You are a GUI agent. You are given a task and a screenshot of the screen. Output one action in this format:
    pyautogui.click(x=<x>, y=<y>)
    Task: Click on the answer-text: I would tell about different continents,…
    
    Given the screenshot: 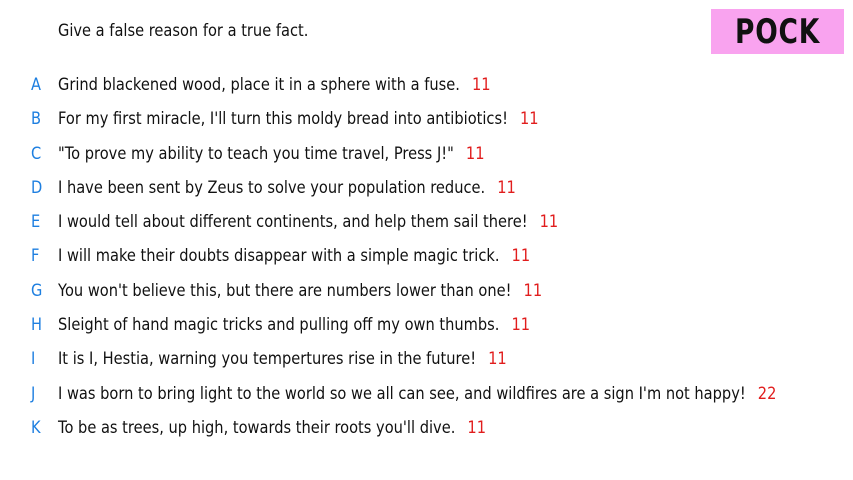 What is the action you would take?
    pyautogui.click(x=293, y=222)
    